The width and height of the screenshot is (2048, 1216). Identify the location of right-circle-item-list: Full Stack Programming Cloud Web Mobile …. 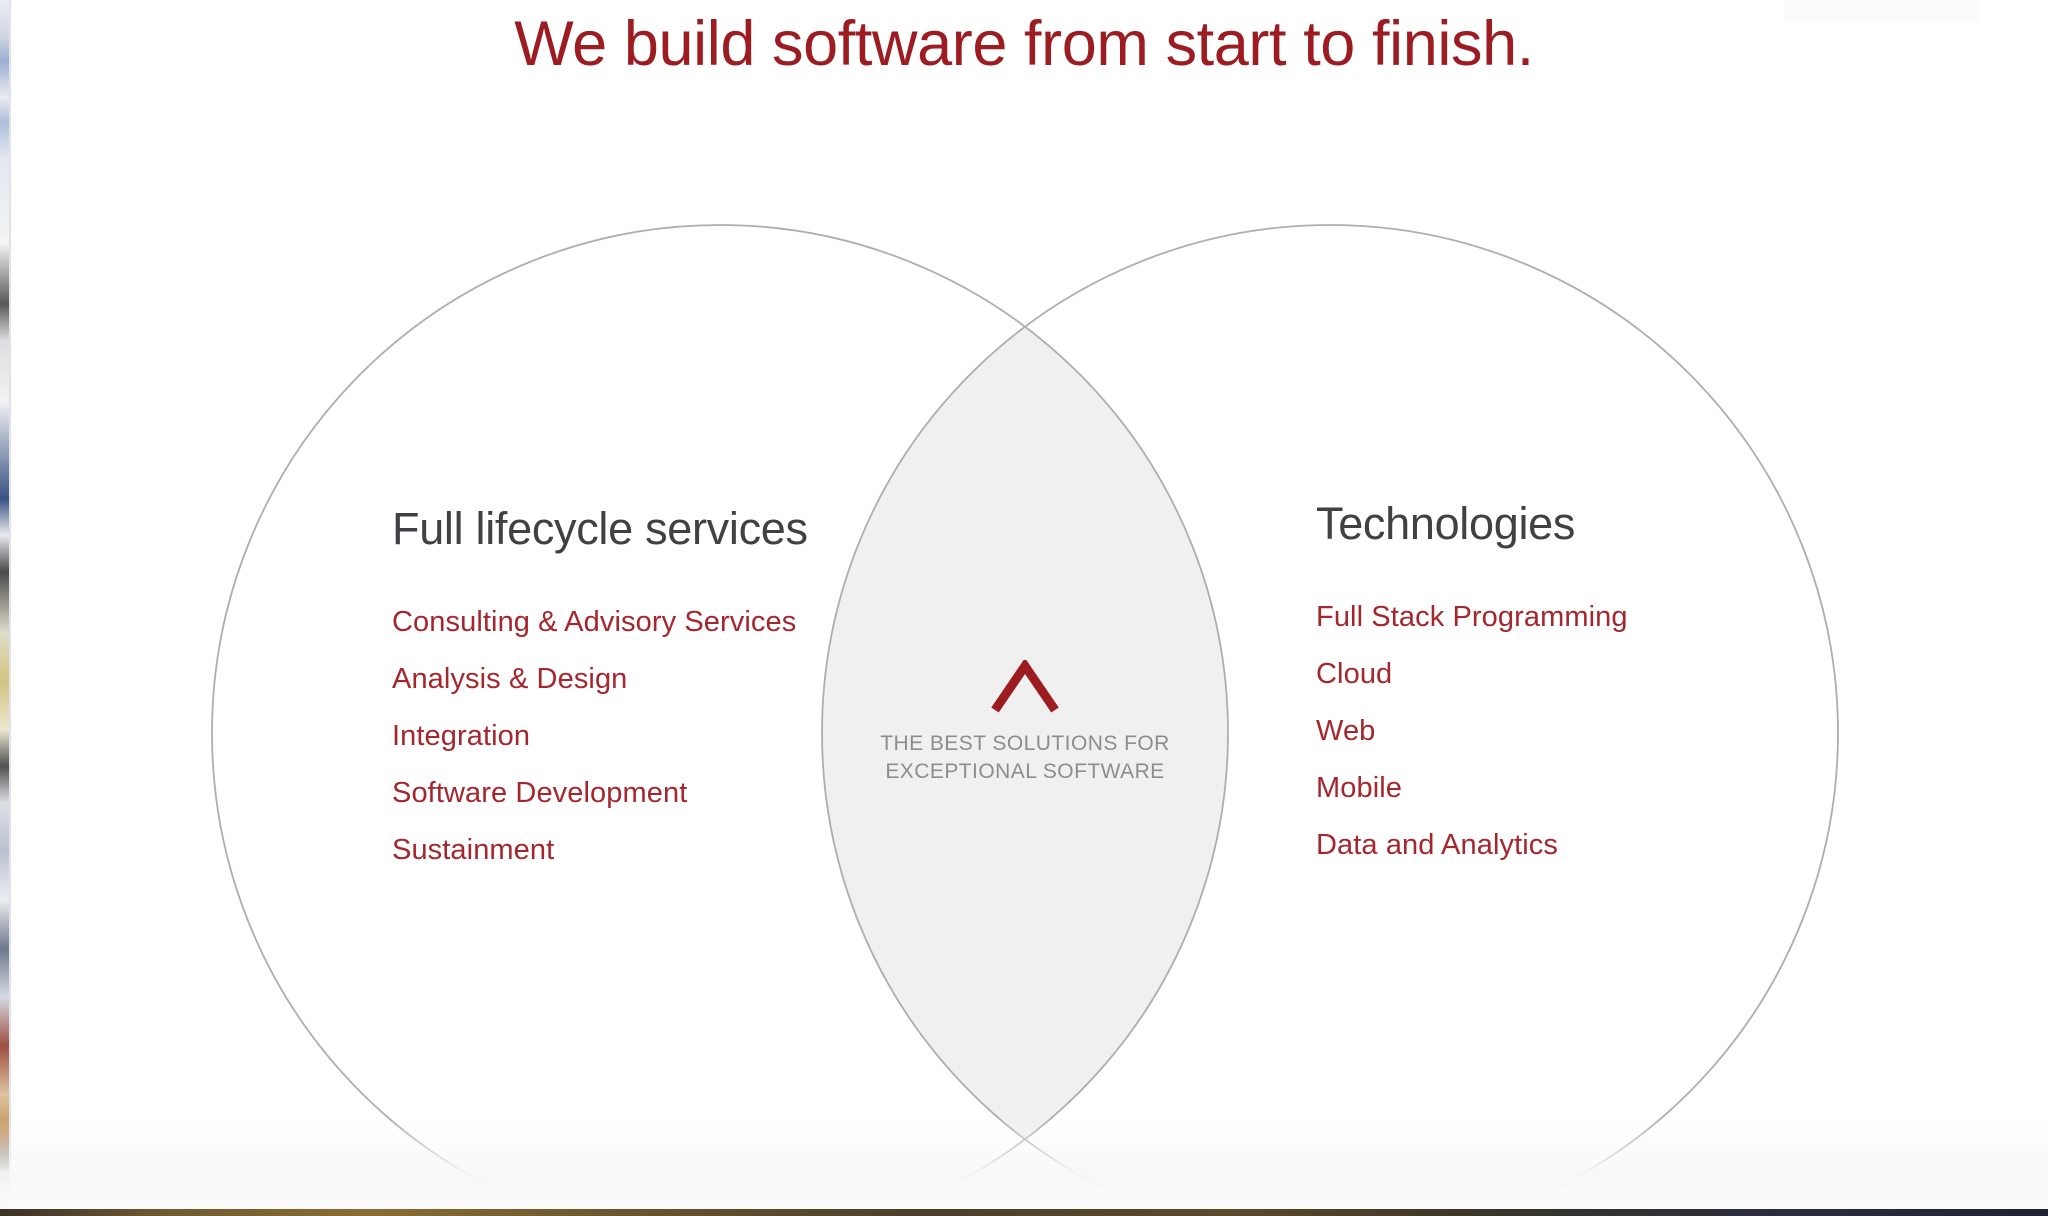
(1526, 731).